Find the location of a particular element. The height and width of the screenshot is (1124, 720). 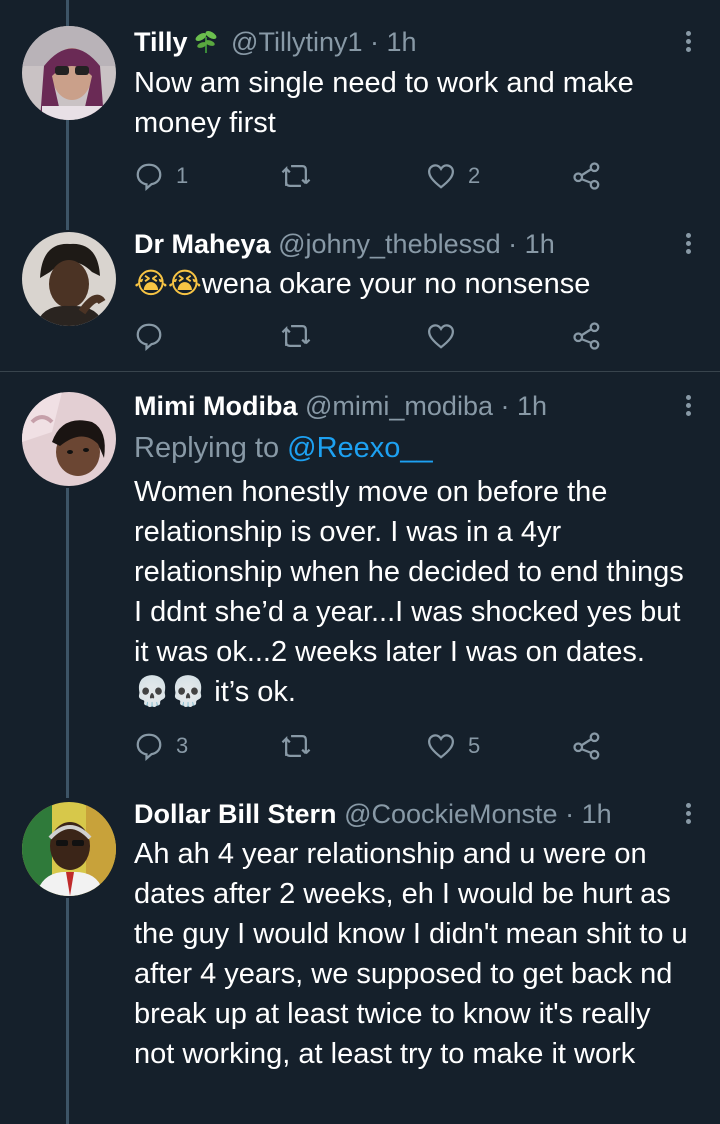

handle: @CoockieMonste is located at coordinates (451, 814).